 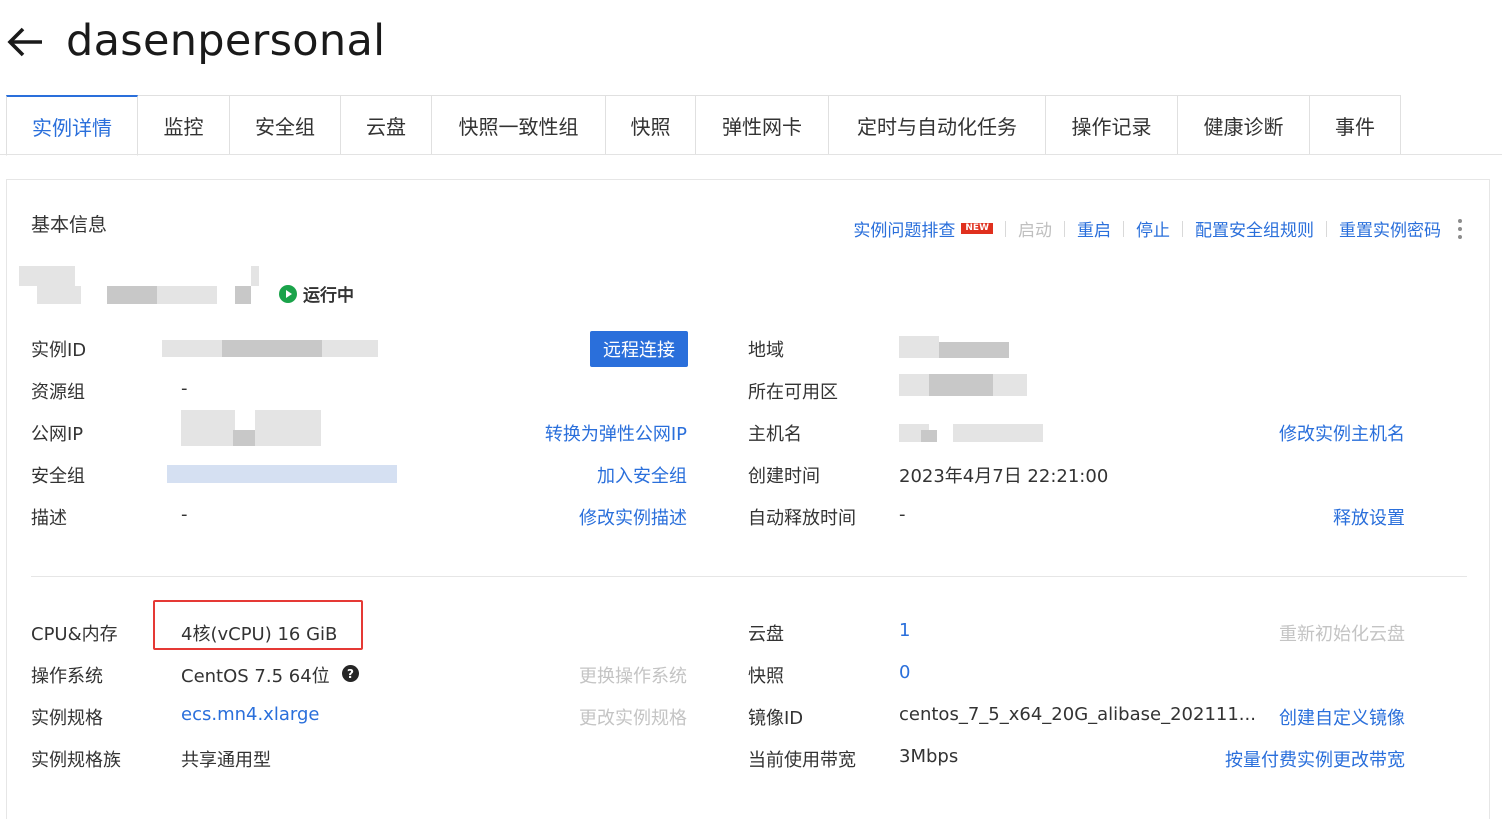 I want to click on description-label: 描述, so click(x=49, y=518).